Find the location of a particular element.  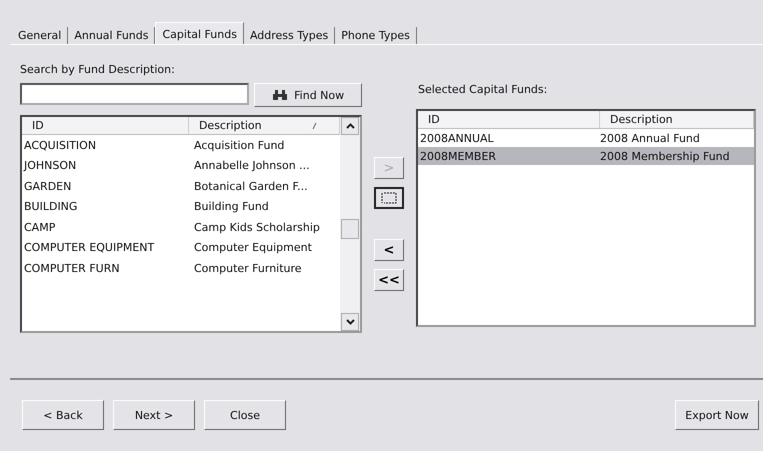

table-cell-text: GARDEN is located at coordinates (47, 186).